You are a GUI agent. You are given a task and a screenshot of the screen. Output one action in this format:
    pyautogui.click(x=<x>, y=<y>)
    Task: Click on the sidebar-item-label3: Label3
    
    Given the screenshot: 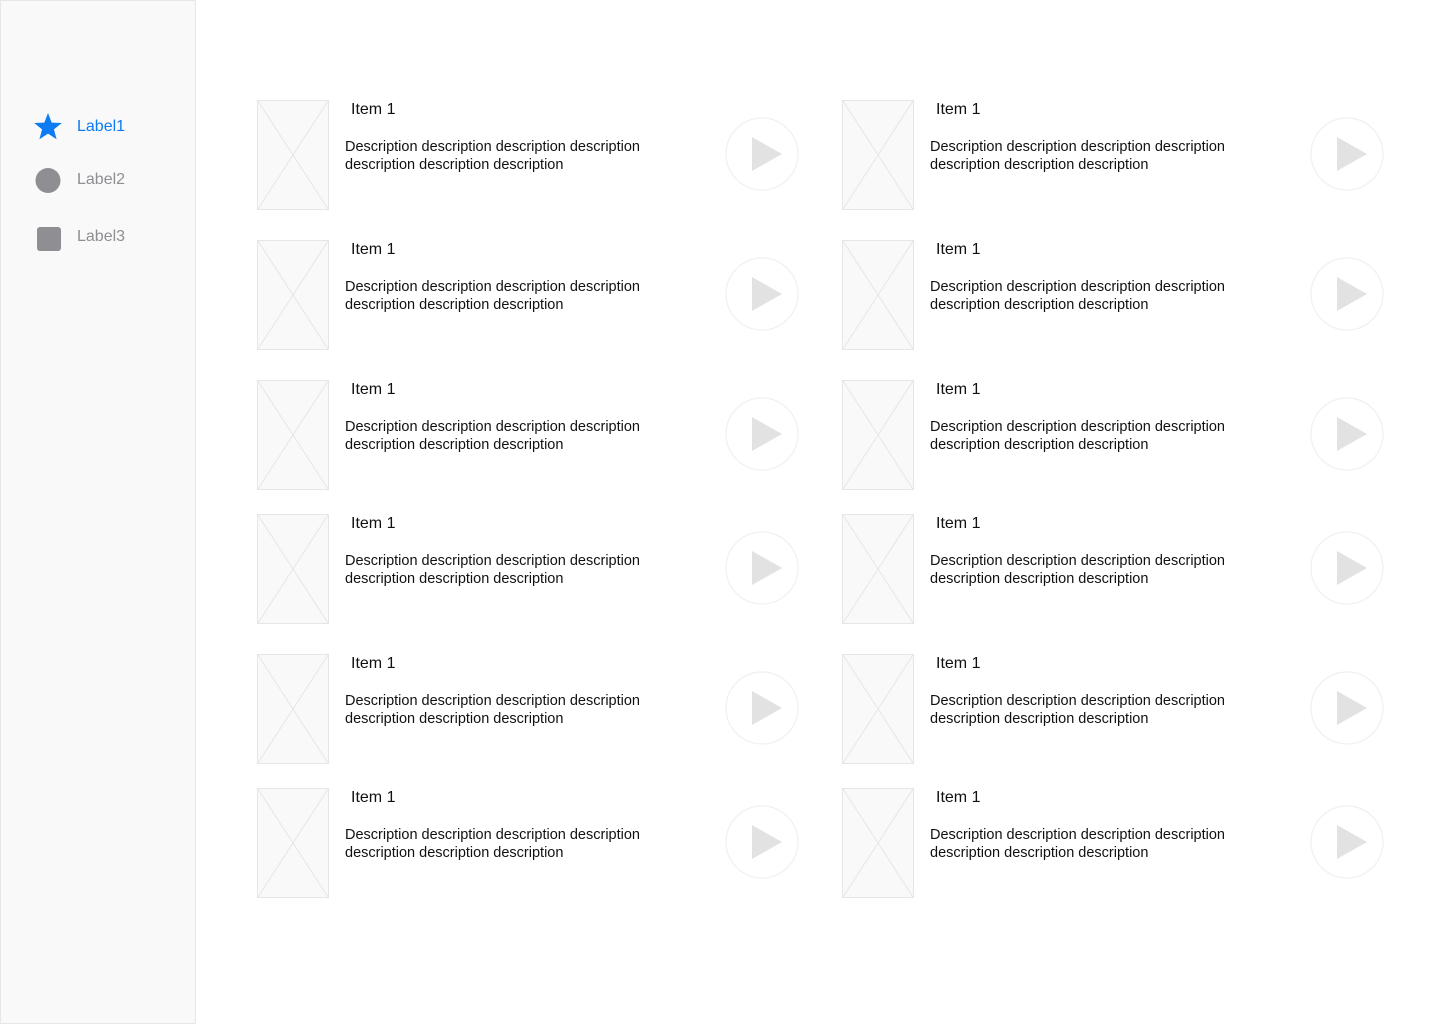 What is the action you would take?
    pyautogui.click(x=79, y=237)
    